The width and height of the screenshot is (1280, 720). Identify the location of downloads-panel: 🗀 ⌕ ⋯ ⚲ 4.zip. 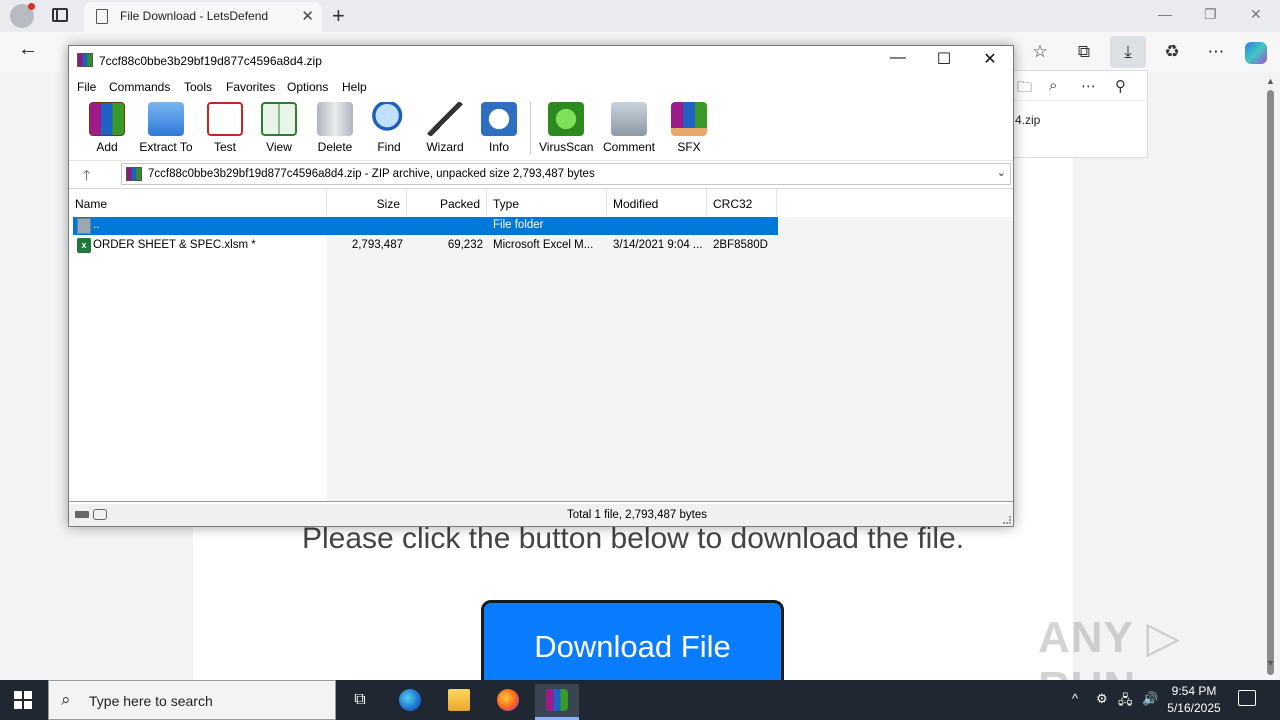
(1080, 114).